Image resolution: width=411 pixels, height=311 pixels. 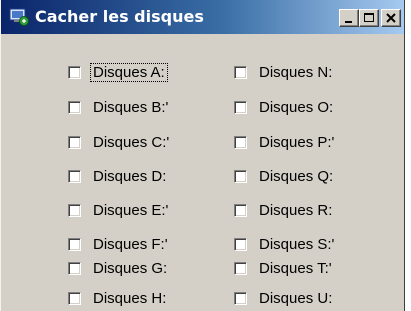 What do you see at coordinates (129, 72) in the screenshot?
I see `checkbox-label: Disques A:` at bounding box center [129, 72].